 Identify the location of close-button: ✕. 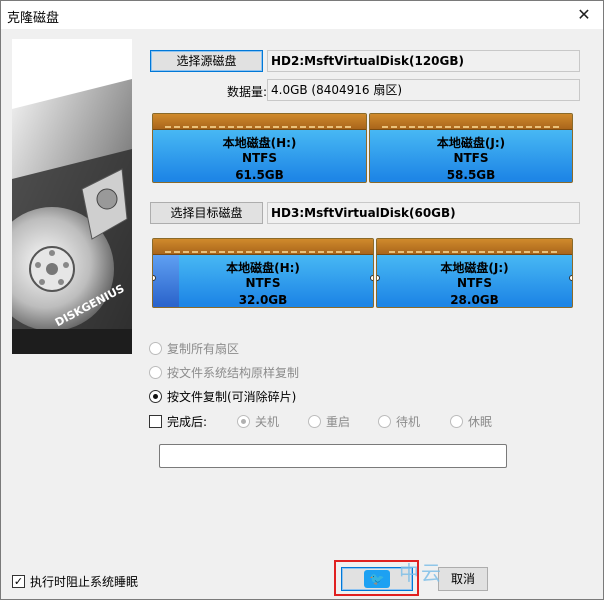
(584, 15).